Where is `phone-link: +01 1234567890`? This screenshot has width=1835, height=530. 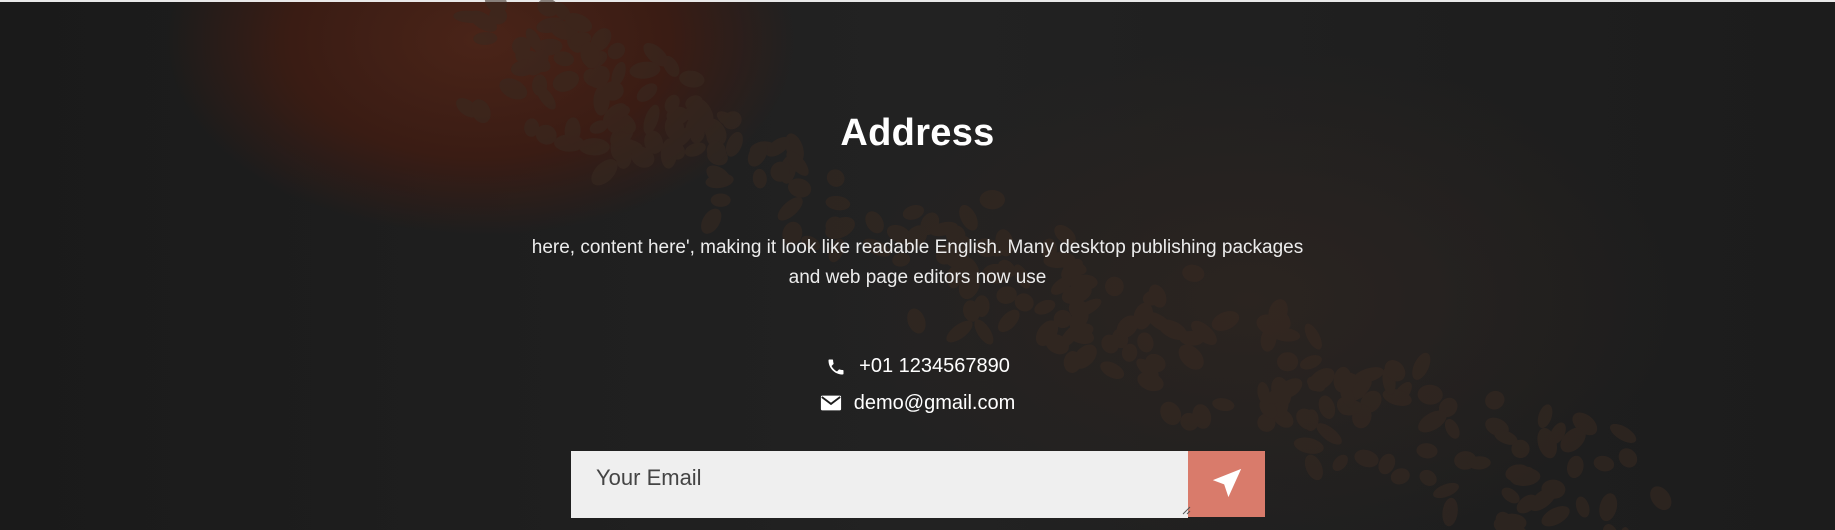
phone-link: +01 1234567890 is located at coordinates (934, 366).